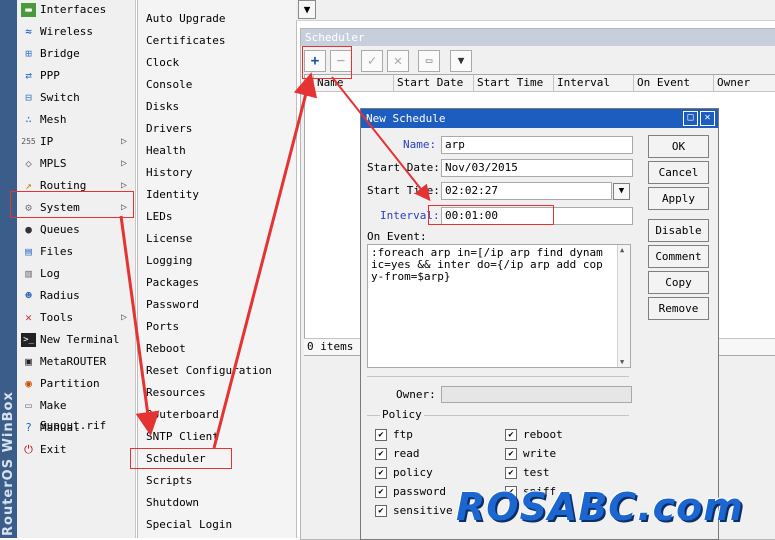 The height and width of the screenshot is (540, 775). Describe the element at coordinates (76, 54) in the screenshot. I see `menu-item-bridge: ⊞ Bridge` at that location.